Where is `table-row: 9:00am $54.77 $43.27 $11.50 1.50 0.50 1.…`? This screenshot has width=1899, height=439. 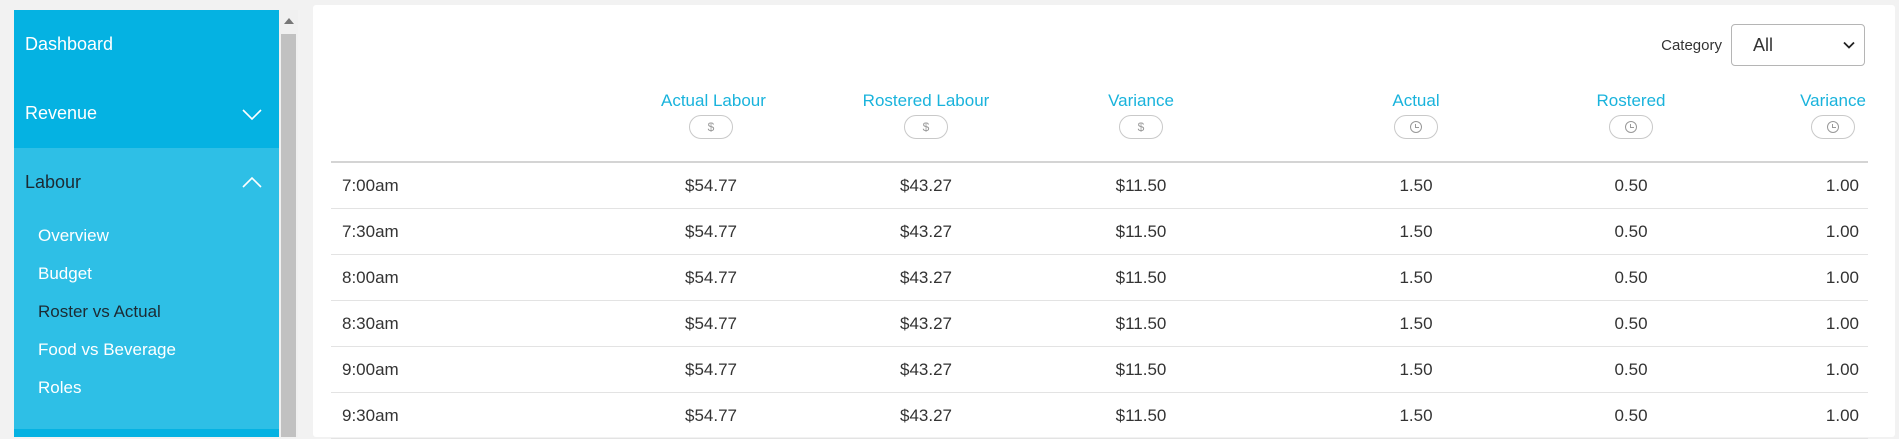
table-row: 9:00am $54.77 $43.27 $11.50 1.50 0.50 1.… is located at coordinates (1099, 370).